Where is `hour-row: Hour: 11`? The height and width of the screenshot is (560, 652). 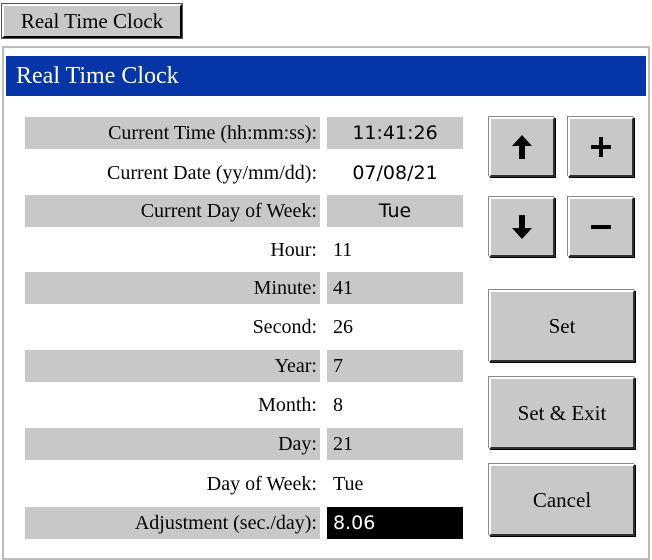
hour-row: Hour: 11 is located at coordinates (244, 250).